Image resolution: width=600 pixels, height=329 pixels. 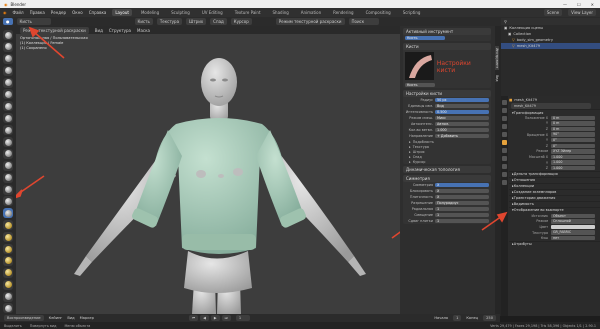 What do you see at coordinates (573, 168) in the screenshot?
I see `scale-z-field: 1.000` at bounding box center [573, 168].